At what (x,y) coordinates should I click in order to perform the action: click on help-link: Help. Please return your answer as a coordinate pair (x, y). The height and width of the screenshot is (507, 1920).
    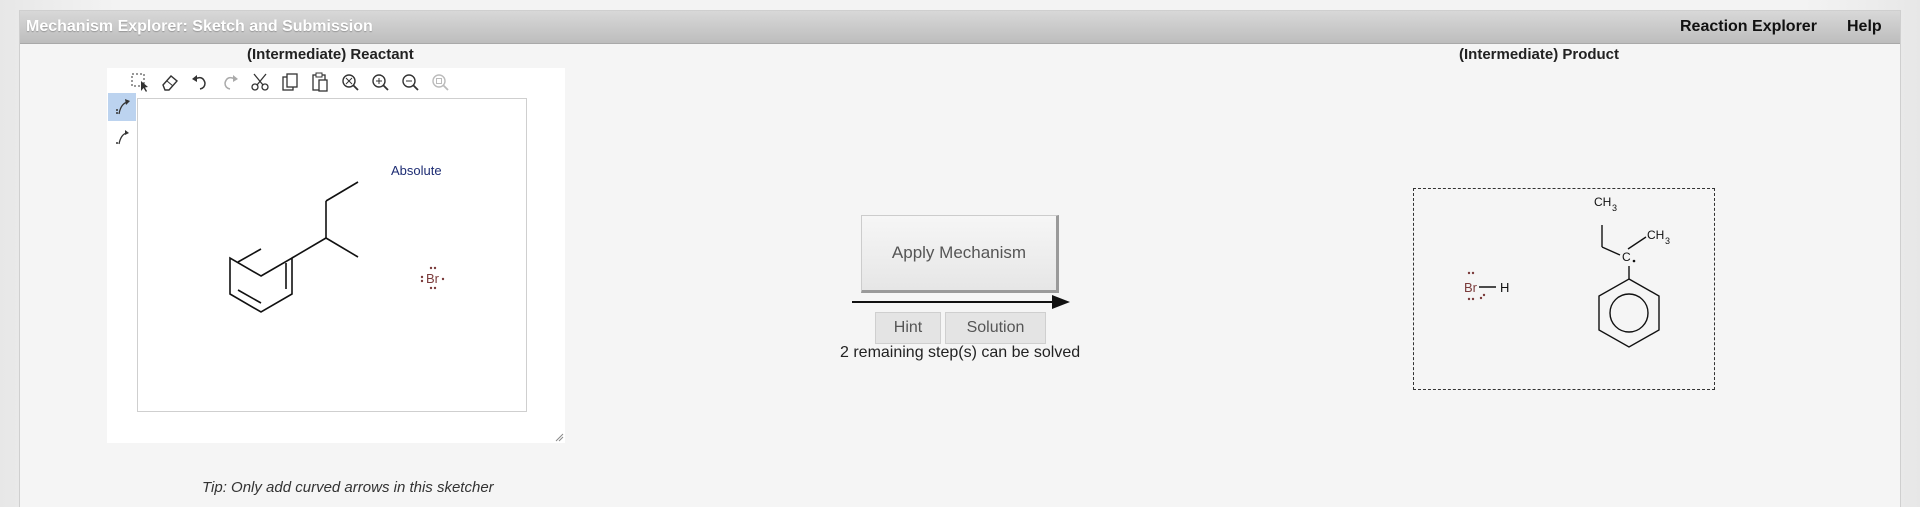
    Looking at the image, I should click on (1864, 27).